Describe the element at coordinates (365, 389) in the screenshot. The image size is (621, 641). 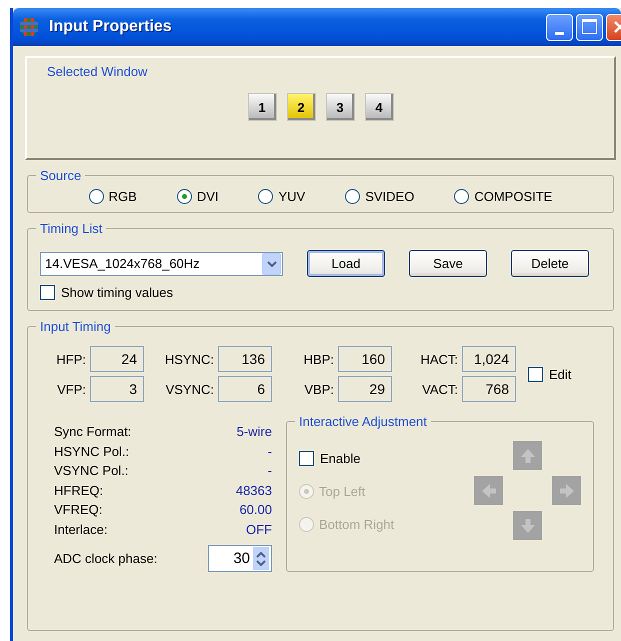
I see `timing-value-field: 29` at that location.